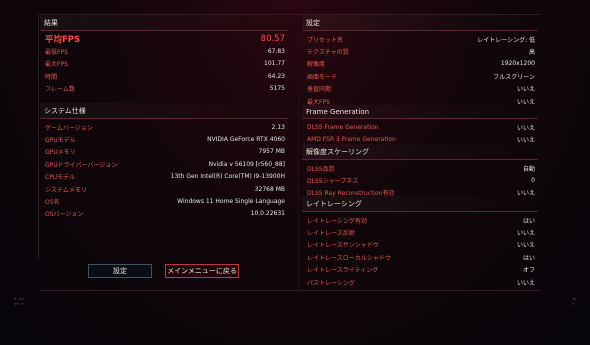 The image size is (590, 345). Describe the element at coordinates (528, 169) in the screenshot. I see `scaling-value: 自動` at that location.